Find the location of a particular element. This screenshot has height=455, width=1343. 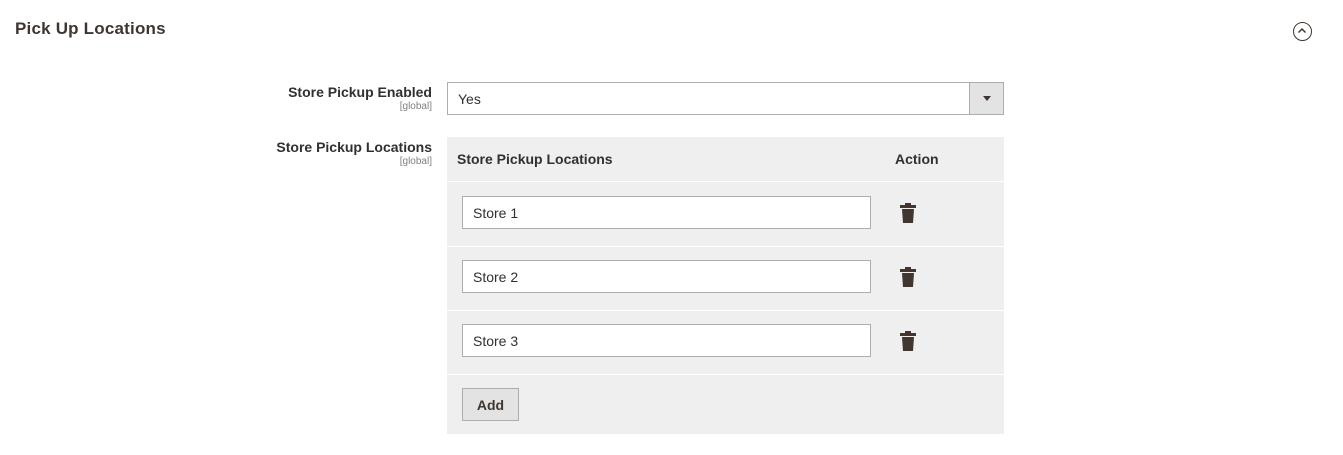

store-pickup-enabled-label-group: Store Pickup Enabled [global] is located at coordinates (360, 98).